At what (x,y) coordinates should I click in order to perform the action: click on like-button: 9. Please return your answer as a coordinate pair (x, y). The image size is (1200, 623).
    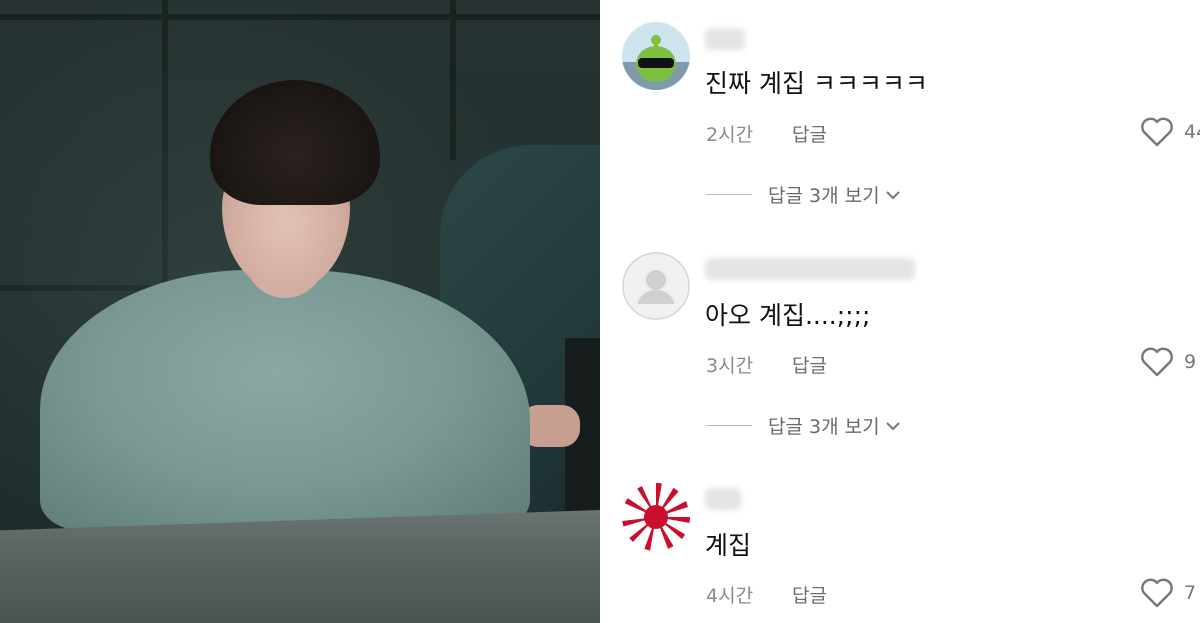
    Looking at the image, I should click on (1168, 362).